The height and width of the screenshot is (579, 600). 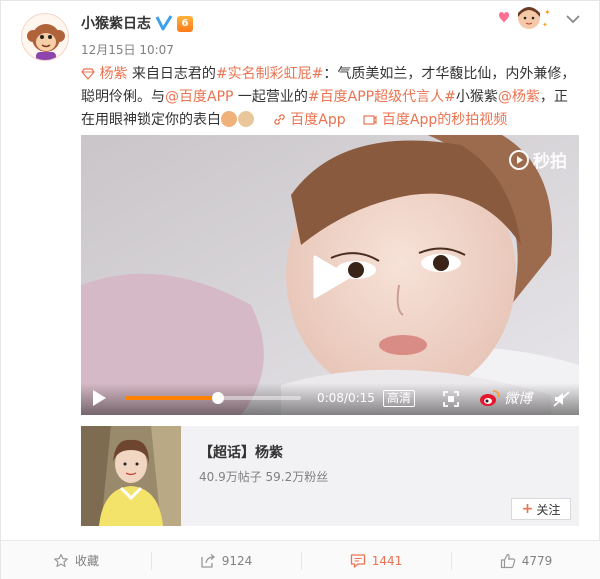 I want to click on favorite-button: 收藏, so click(x=76, y=560).